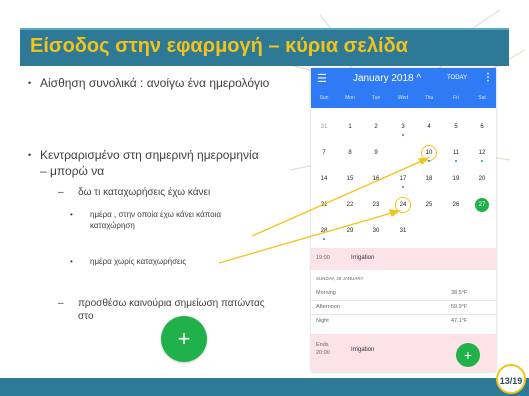 The height and width of the screenshot is (396, 529). What do you see at coordinates (350, 153) in the screenshot?
I see `calendar-day: 8` at bounding box center [350, 153].